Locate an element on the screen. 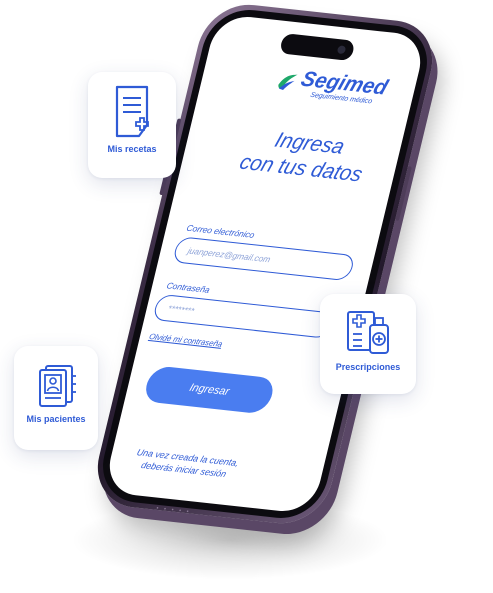 The width and height of the screenshot is (493, 593). card-label-prescripciones: Prescripciones is located at coordinates (368, 367).